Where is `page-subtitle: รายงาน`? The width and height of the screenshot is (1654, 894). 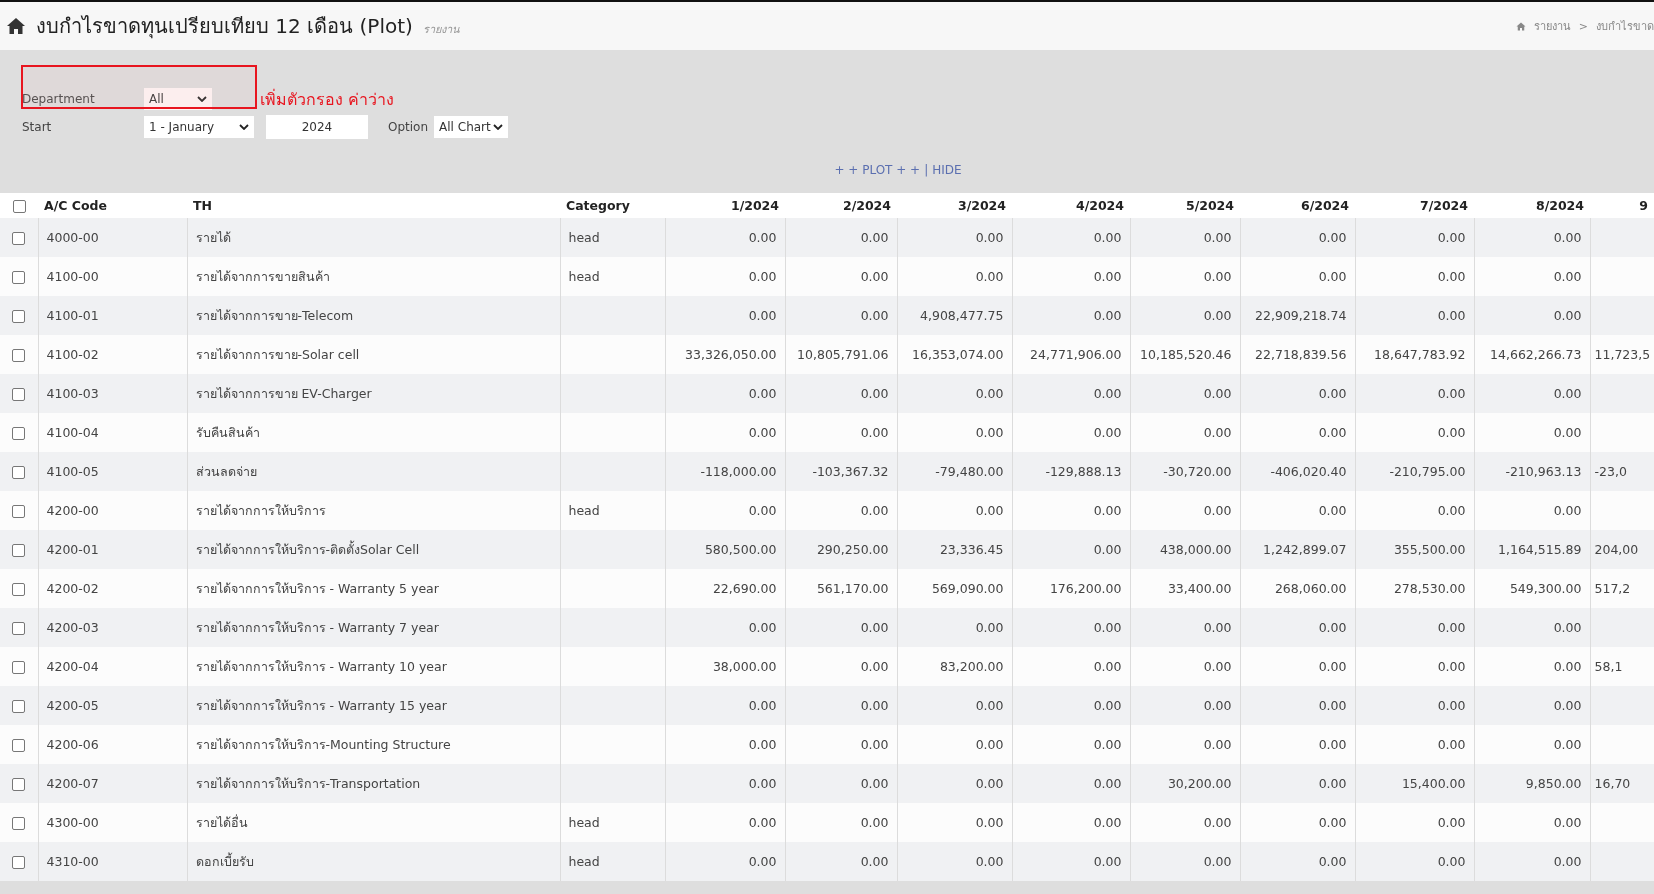 page-subtitle: รายงาน is located at coordinates (441, 30).